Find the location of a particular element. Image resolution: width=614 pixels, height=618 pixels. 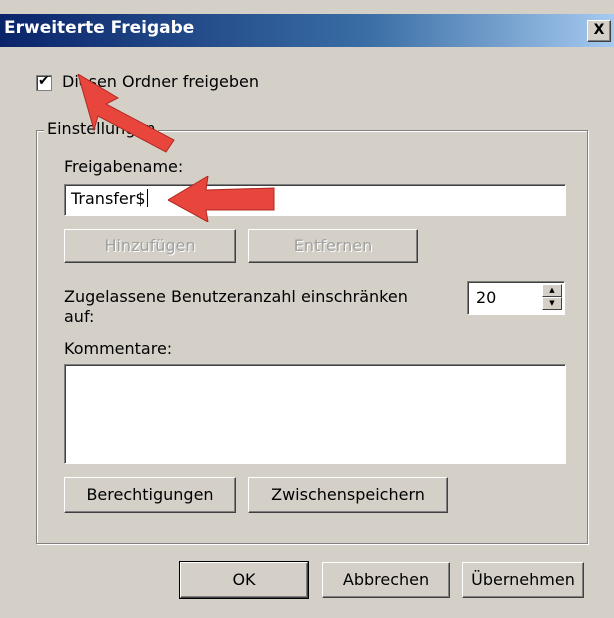

permissions-button: Berechtigungen is located at coordinates (150, 495).